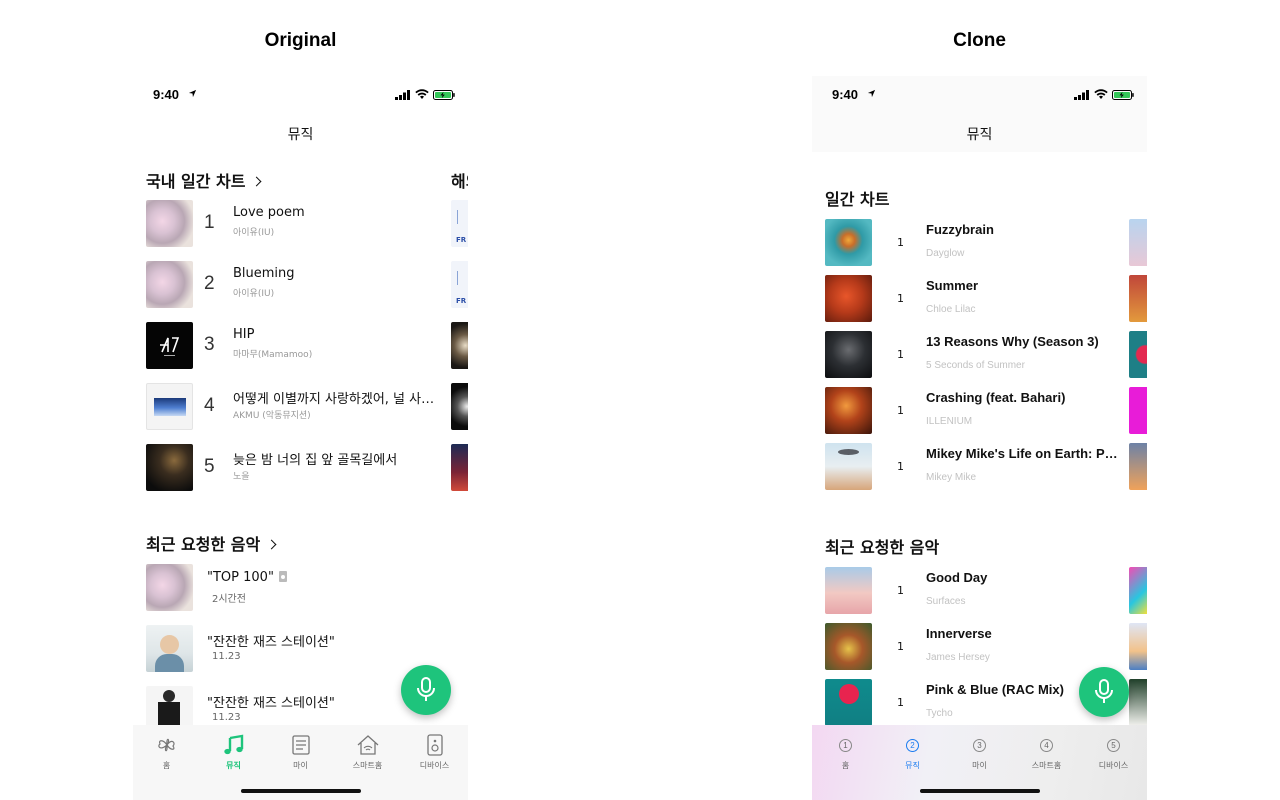  Describe the element at coordinates (282, 576) in the screenshot. I see `speaker-icon` at that location.